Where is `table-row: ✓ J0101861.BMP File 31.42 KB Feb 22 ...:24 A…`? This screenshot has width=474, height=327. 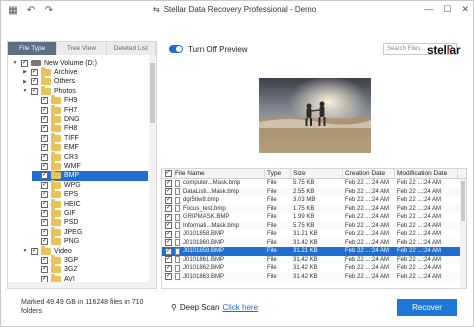 table-row: ✓ J0101861.BMP File 31.42 KB Feb 22 ...:24 A… is located at coordinates (314, 260).